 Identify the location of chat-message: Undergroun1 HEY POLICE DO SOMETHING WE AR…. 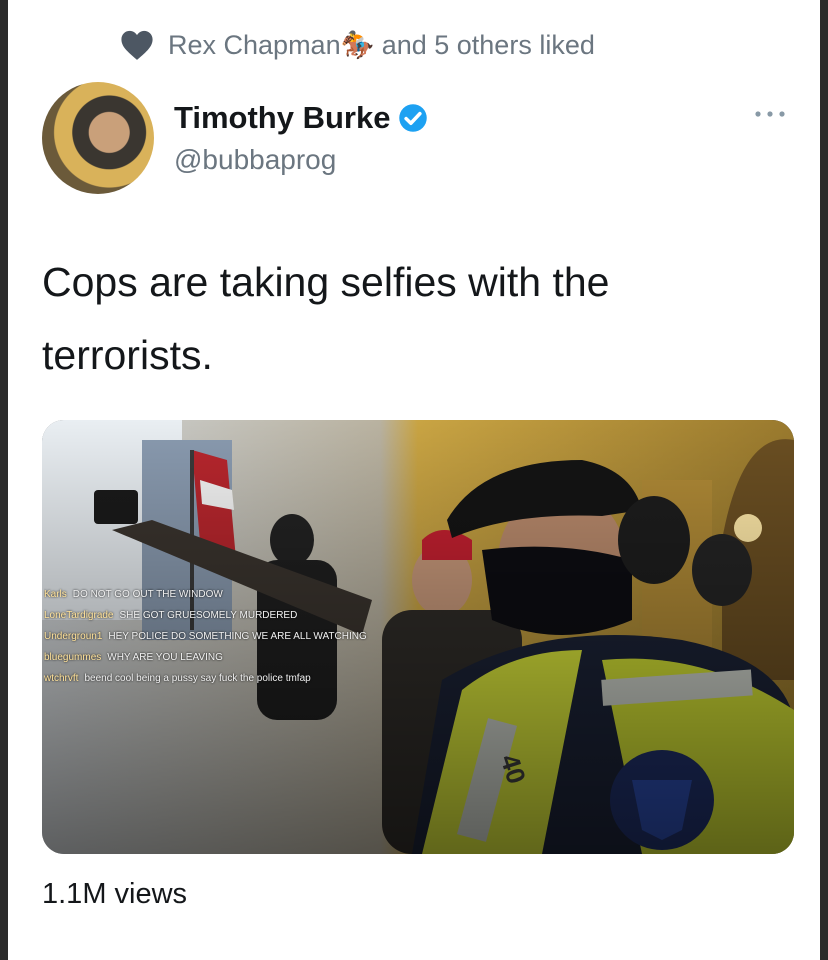
(209, 636).